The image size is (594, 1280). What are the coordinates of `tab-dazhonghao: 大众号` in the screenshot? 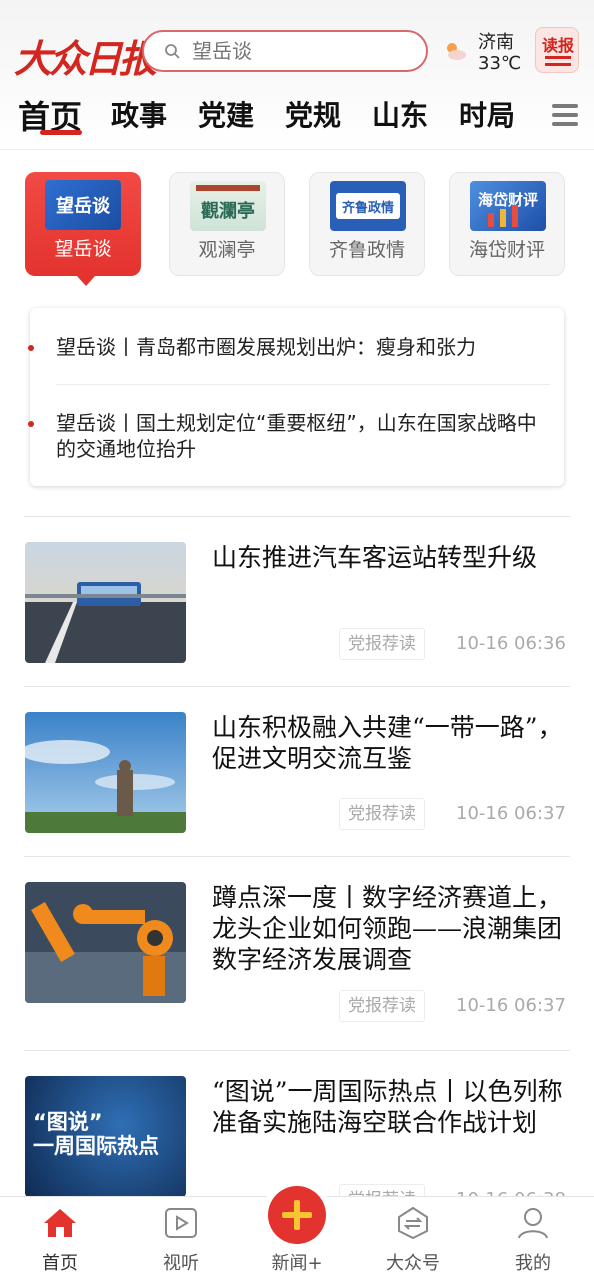 It's located at (413, 1238).